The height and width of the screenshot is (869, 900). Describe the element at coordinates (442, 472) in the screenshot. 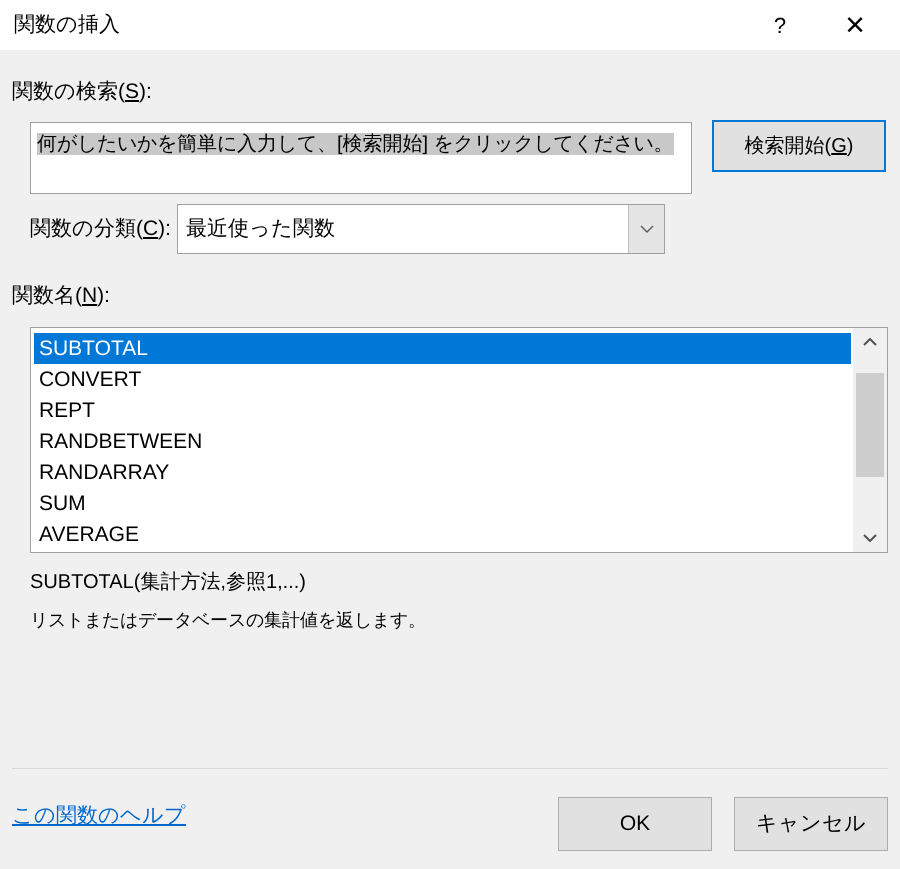

I see `function-item: RANDARRAY` at that location.